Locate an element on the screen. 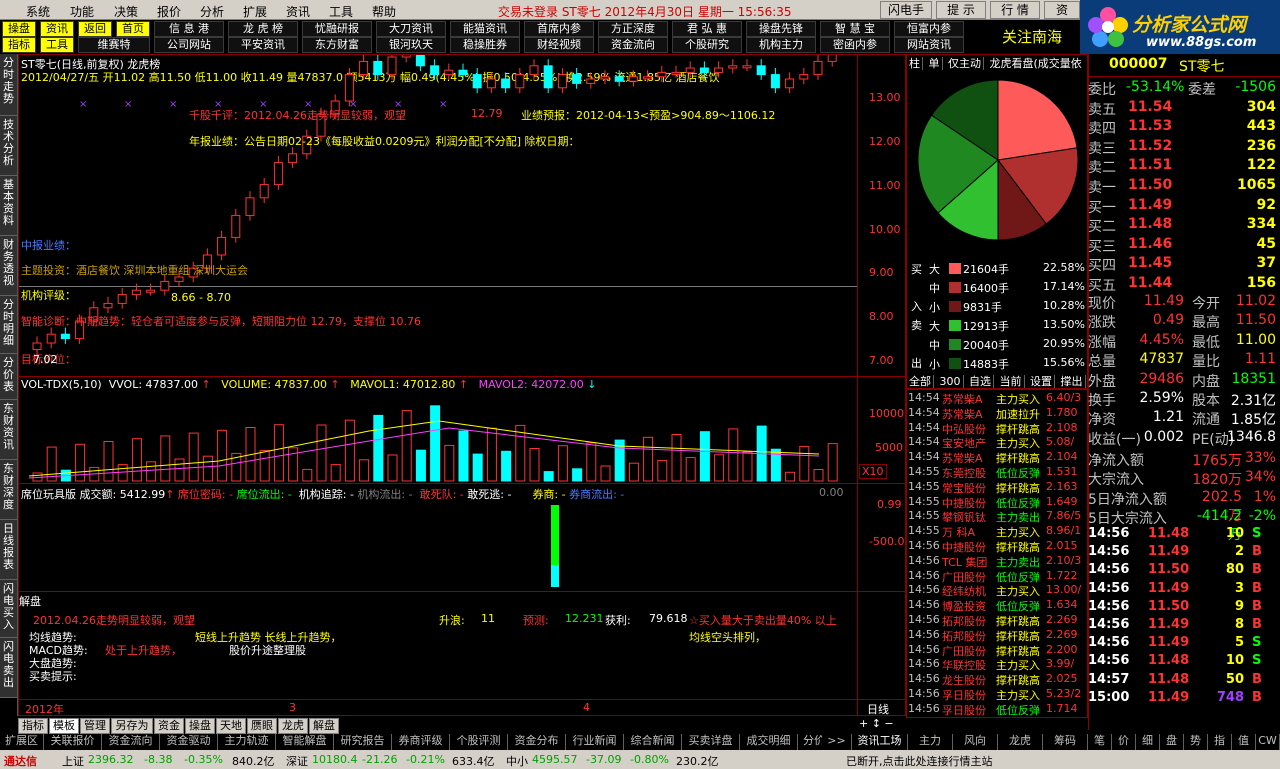 The image size is (1280, 769). ext-tab: 个股评测 is located at coordinates (479, 742).